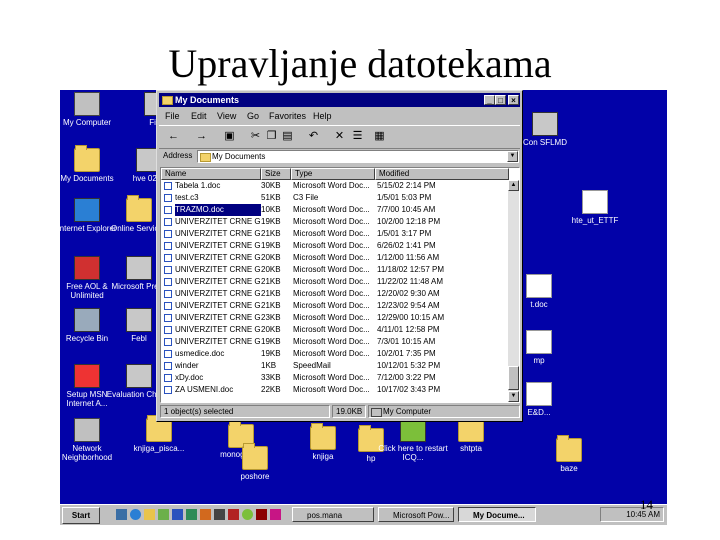 The height and width of the screenshot is (540, 720). Describe the element at coordinates (287, 136) in the screenshot. I see `paste-icon: ▤` at that location.